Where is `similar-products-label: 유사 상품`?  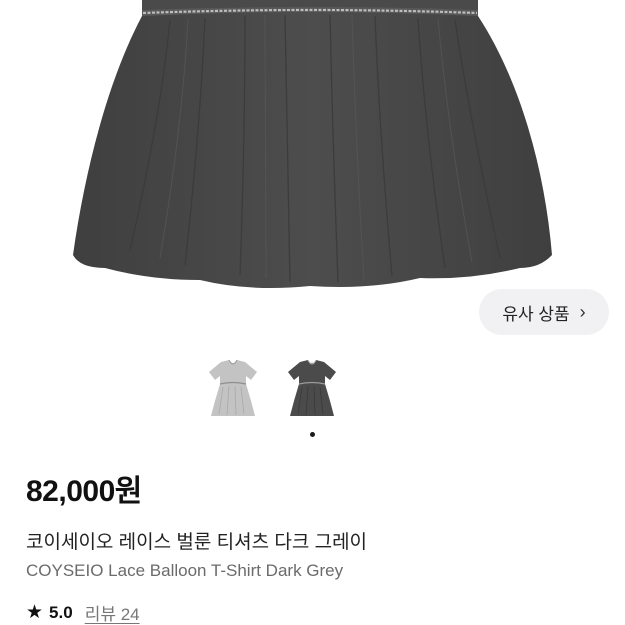
similar-products-label: 유사 상품 is located at coordinates (536, 314).